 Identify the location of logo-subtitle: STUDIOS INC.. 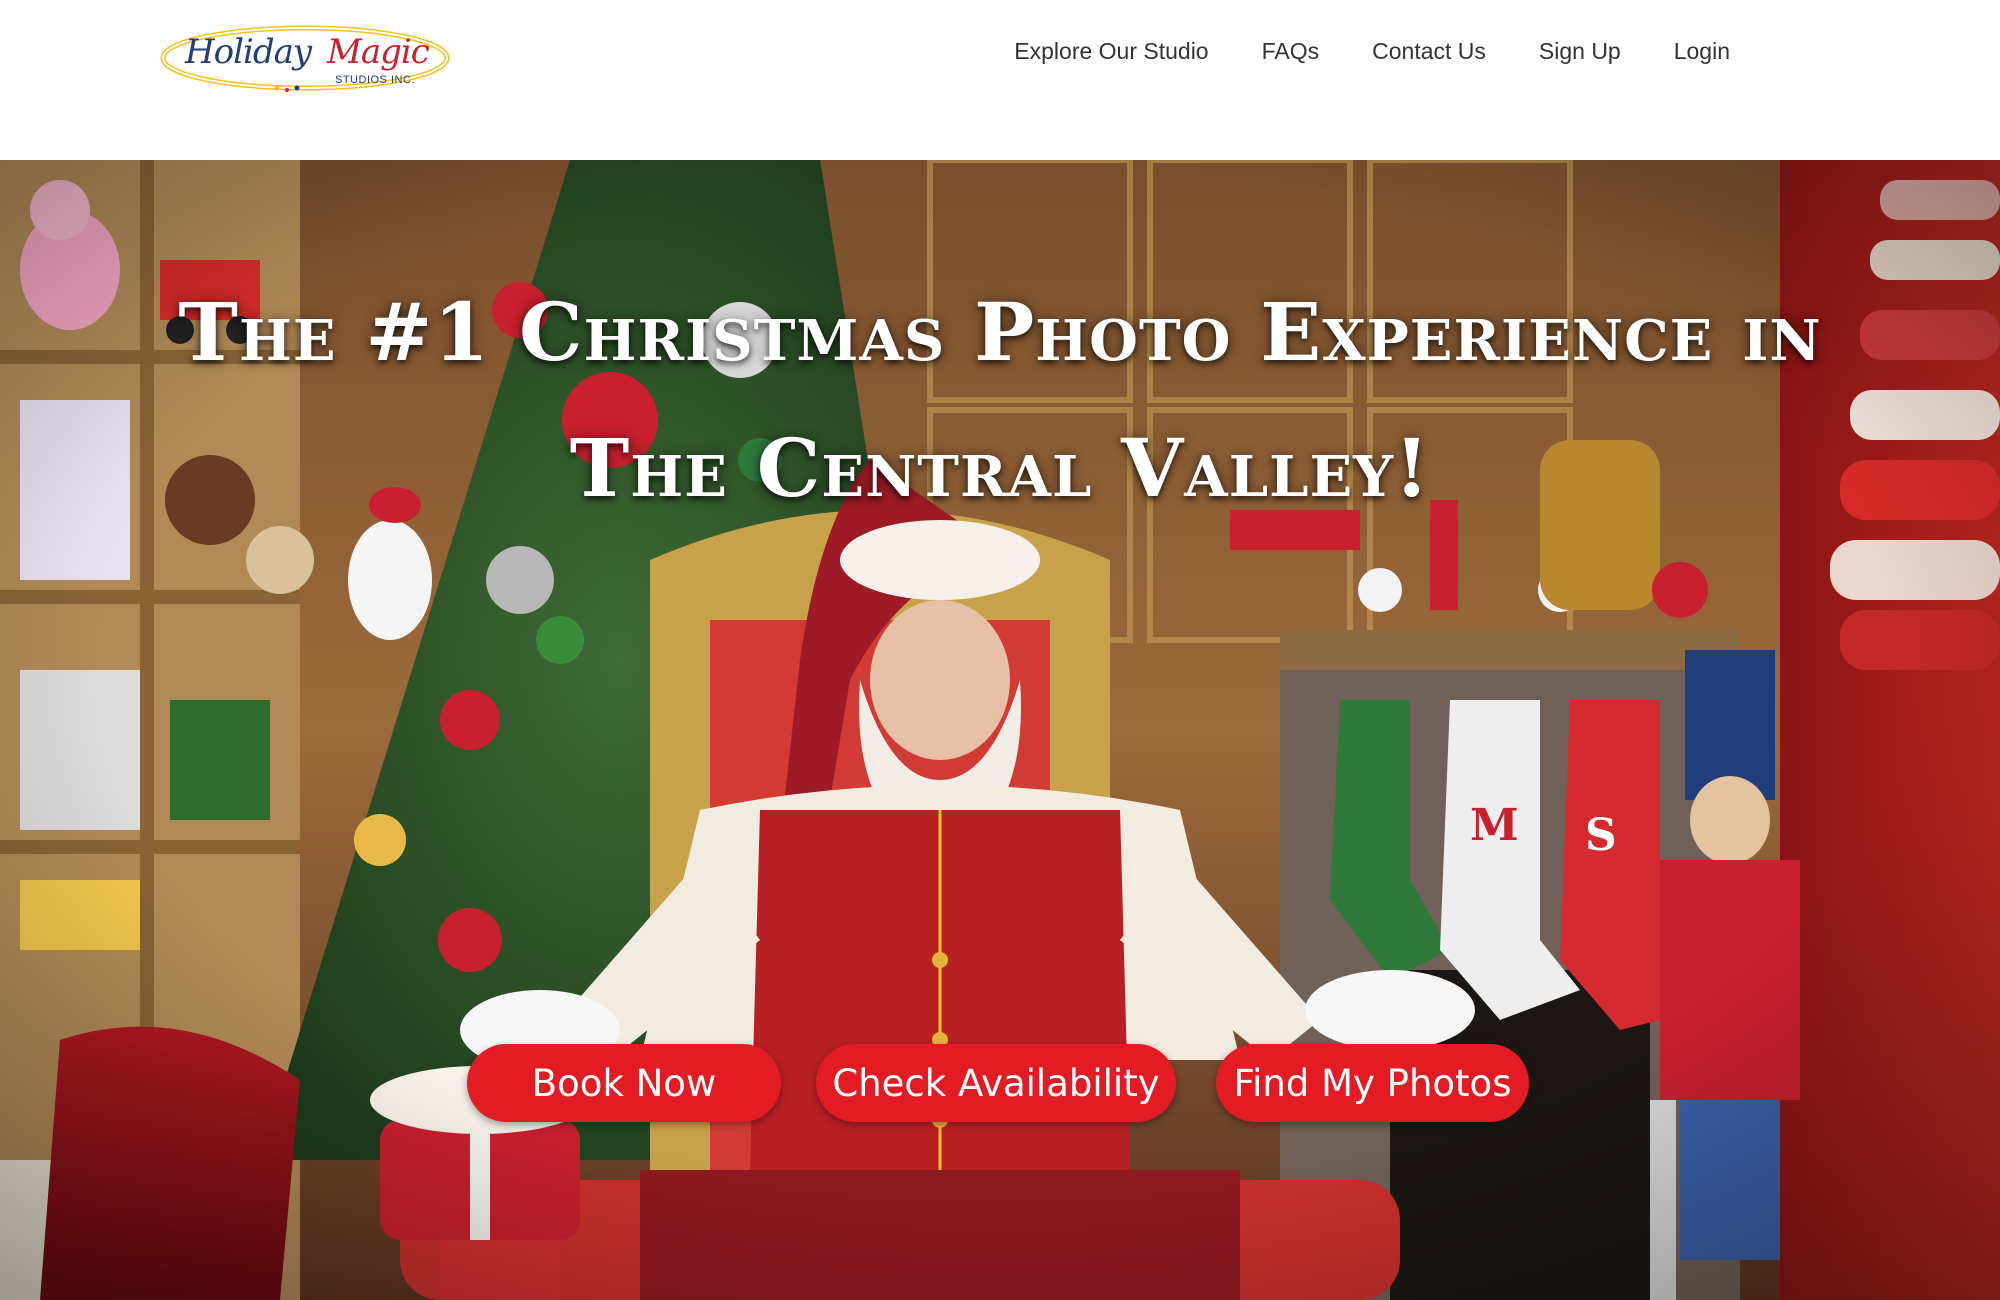
(375, 80).